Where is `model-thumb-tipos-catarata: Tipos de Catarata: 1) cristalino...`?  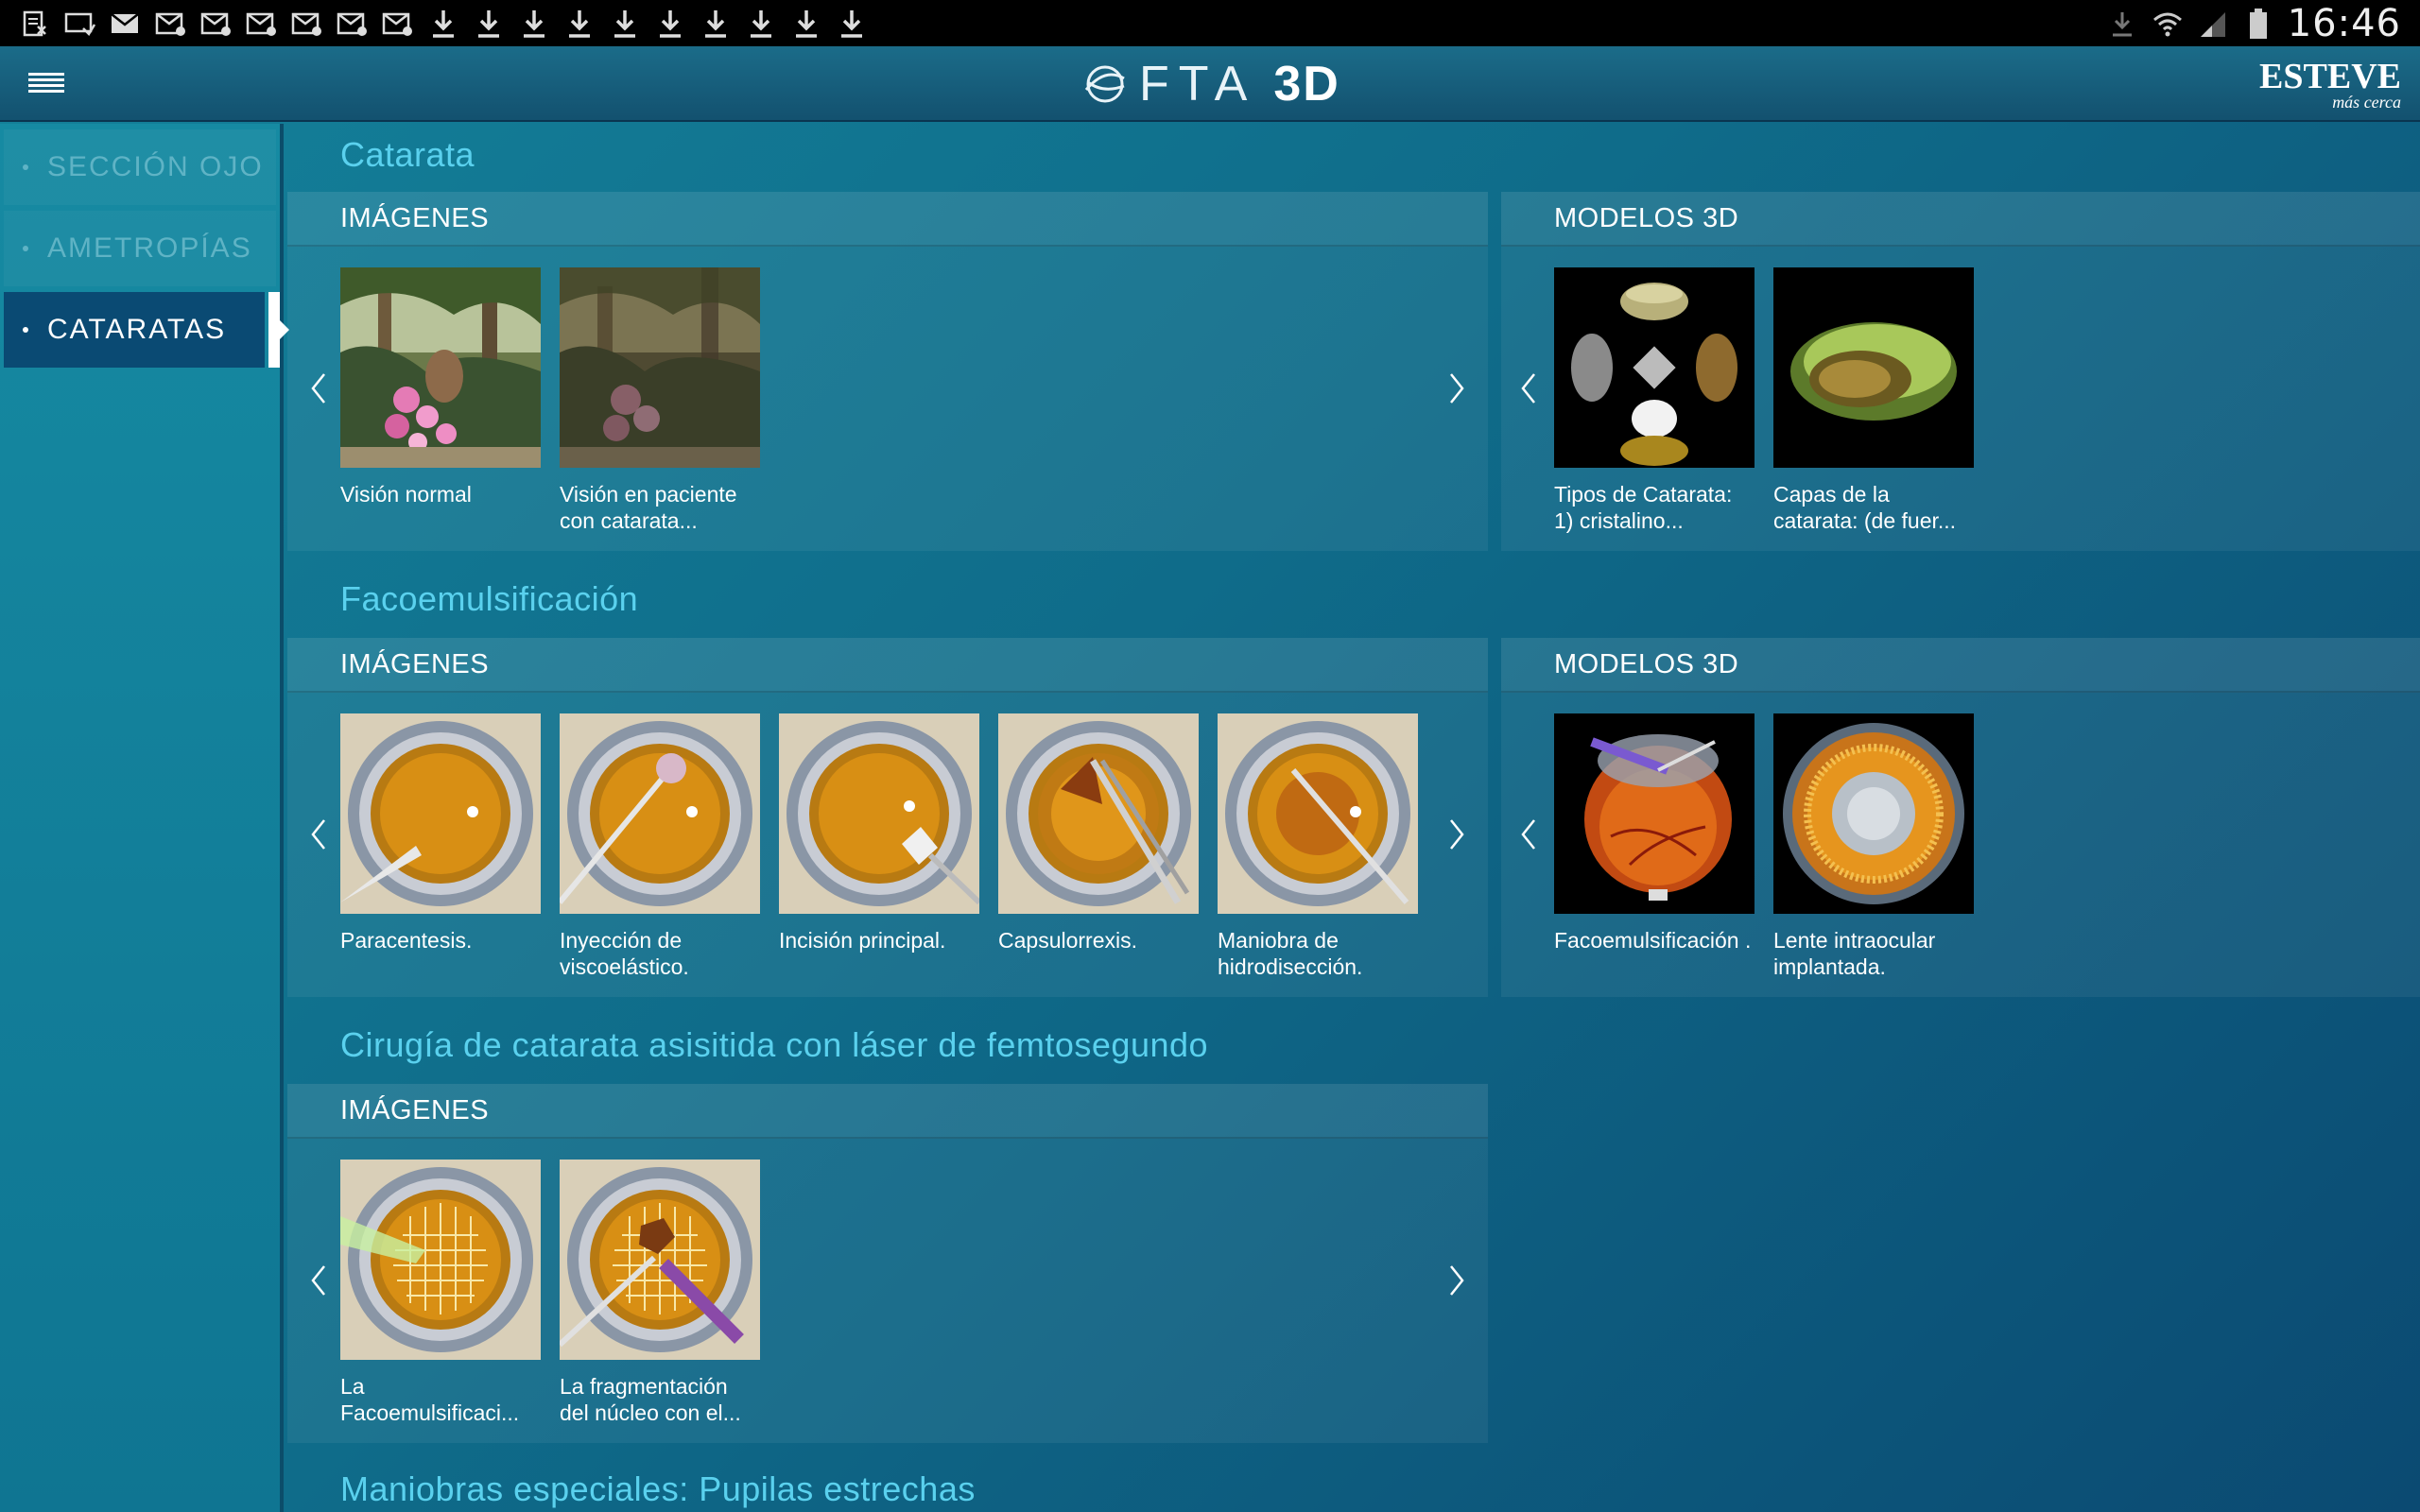
model-thumb-tipos-catarata: Tipos de Catarata: 1) cristalino... is located at coordinates (1654, 400).